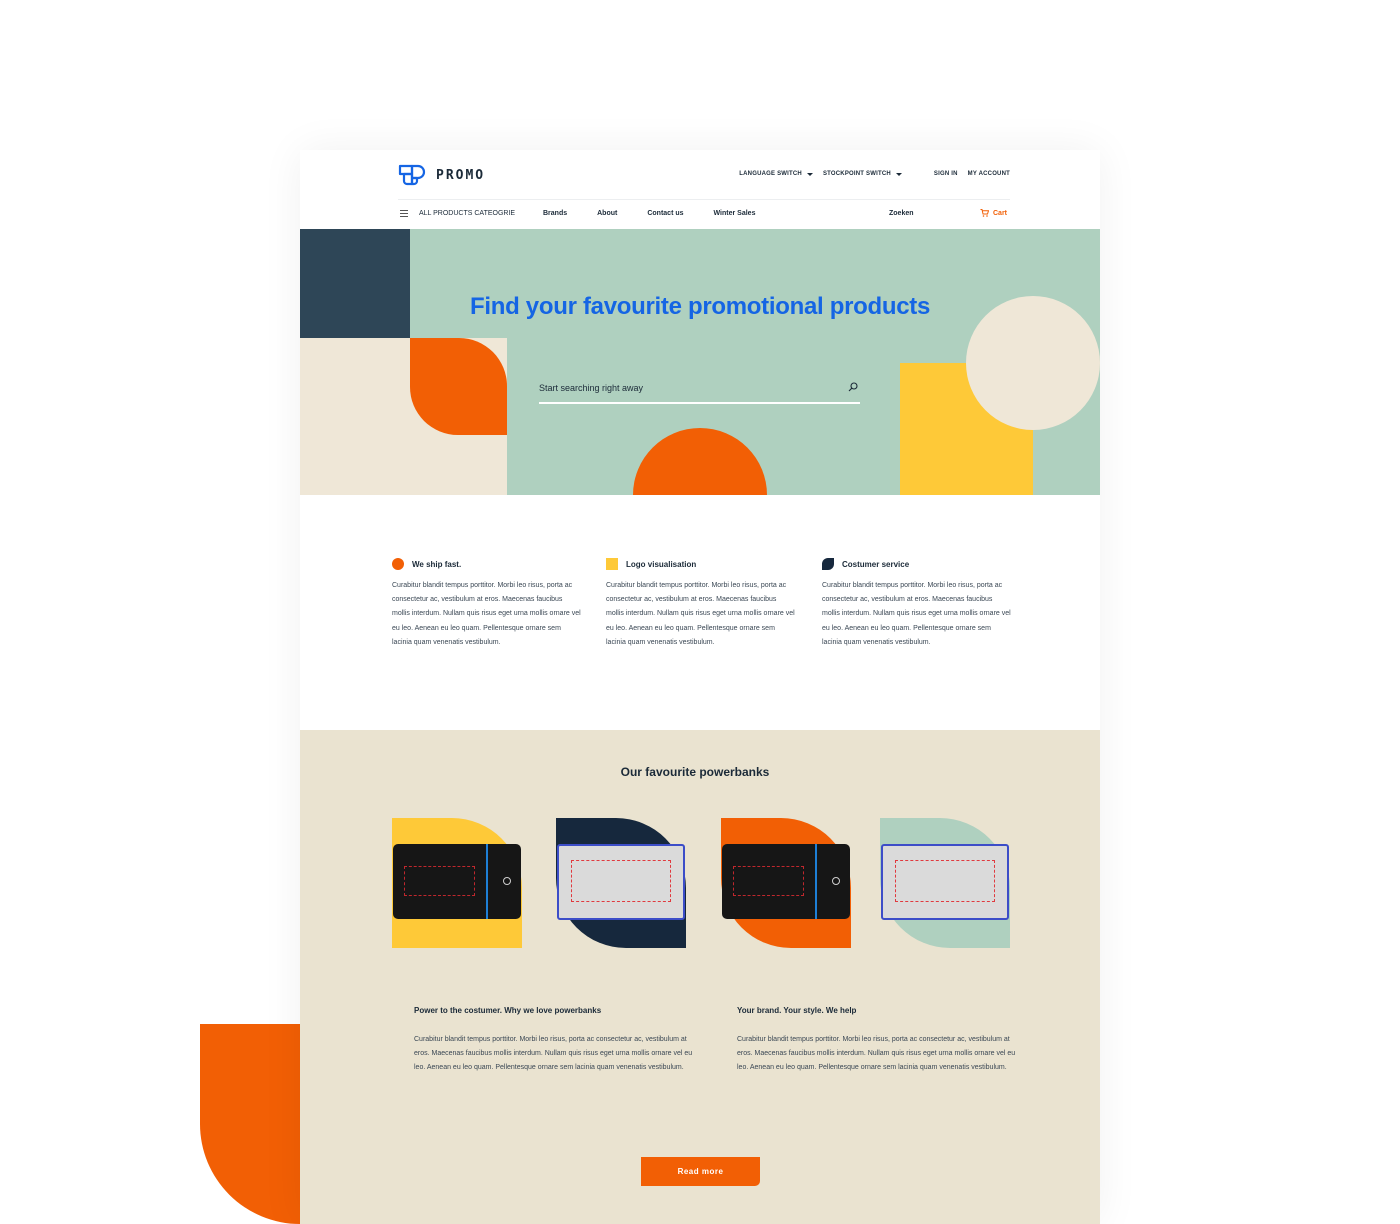 The width and height of the screenshot is (1400, 1224). What do you see at coordinates (853, 387) in the screenshot?
I see `search-icon` at bounding box center [853, 387].